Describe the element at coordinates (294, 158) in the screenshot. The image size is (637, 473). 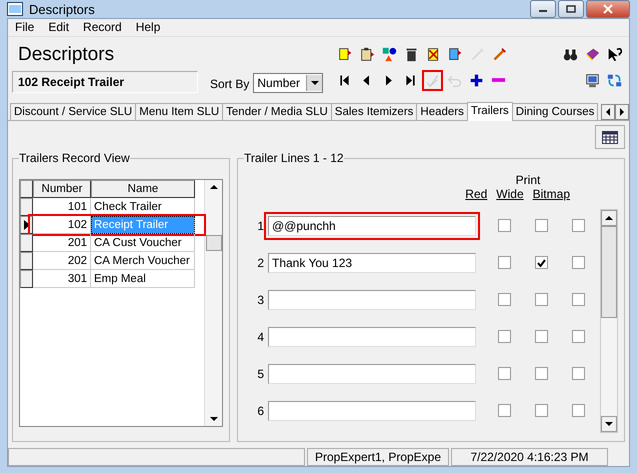
I see `group-title: Trailer Lines 1 - 12` at that location.